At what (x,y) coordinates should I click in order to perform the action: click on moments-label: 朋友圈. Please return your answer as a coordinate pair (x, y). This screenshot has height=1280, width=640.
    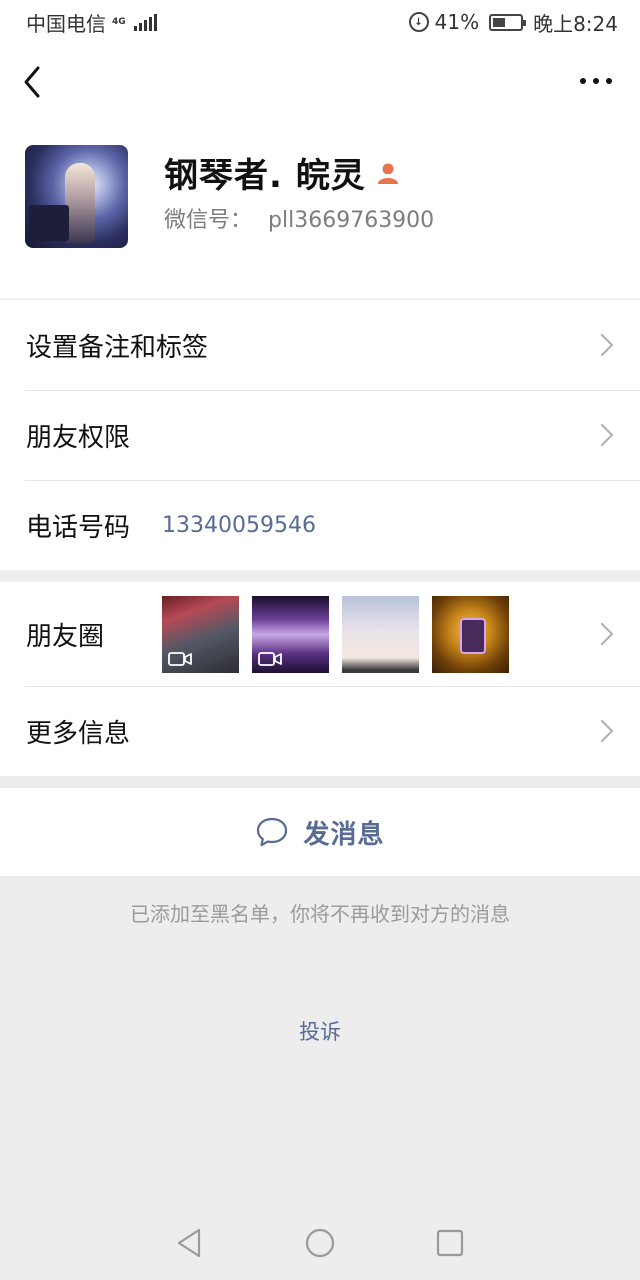
    Looking at the image, I should click on (65, 636).